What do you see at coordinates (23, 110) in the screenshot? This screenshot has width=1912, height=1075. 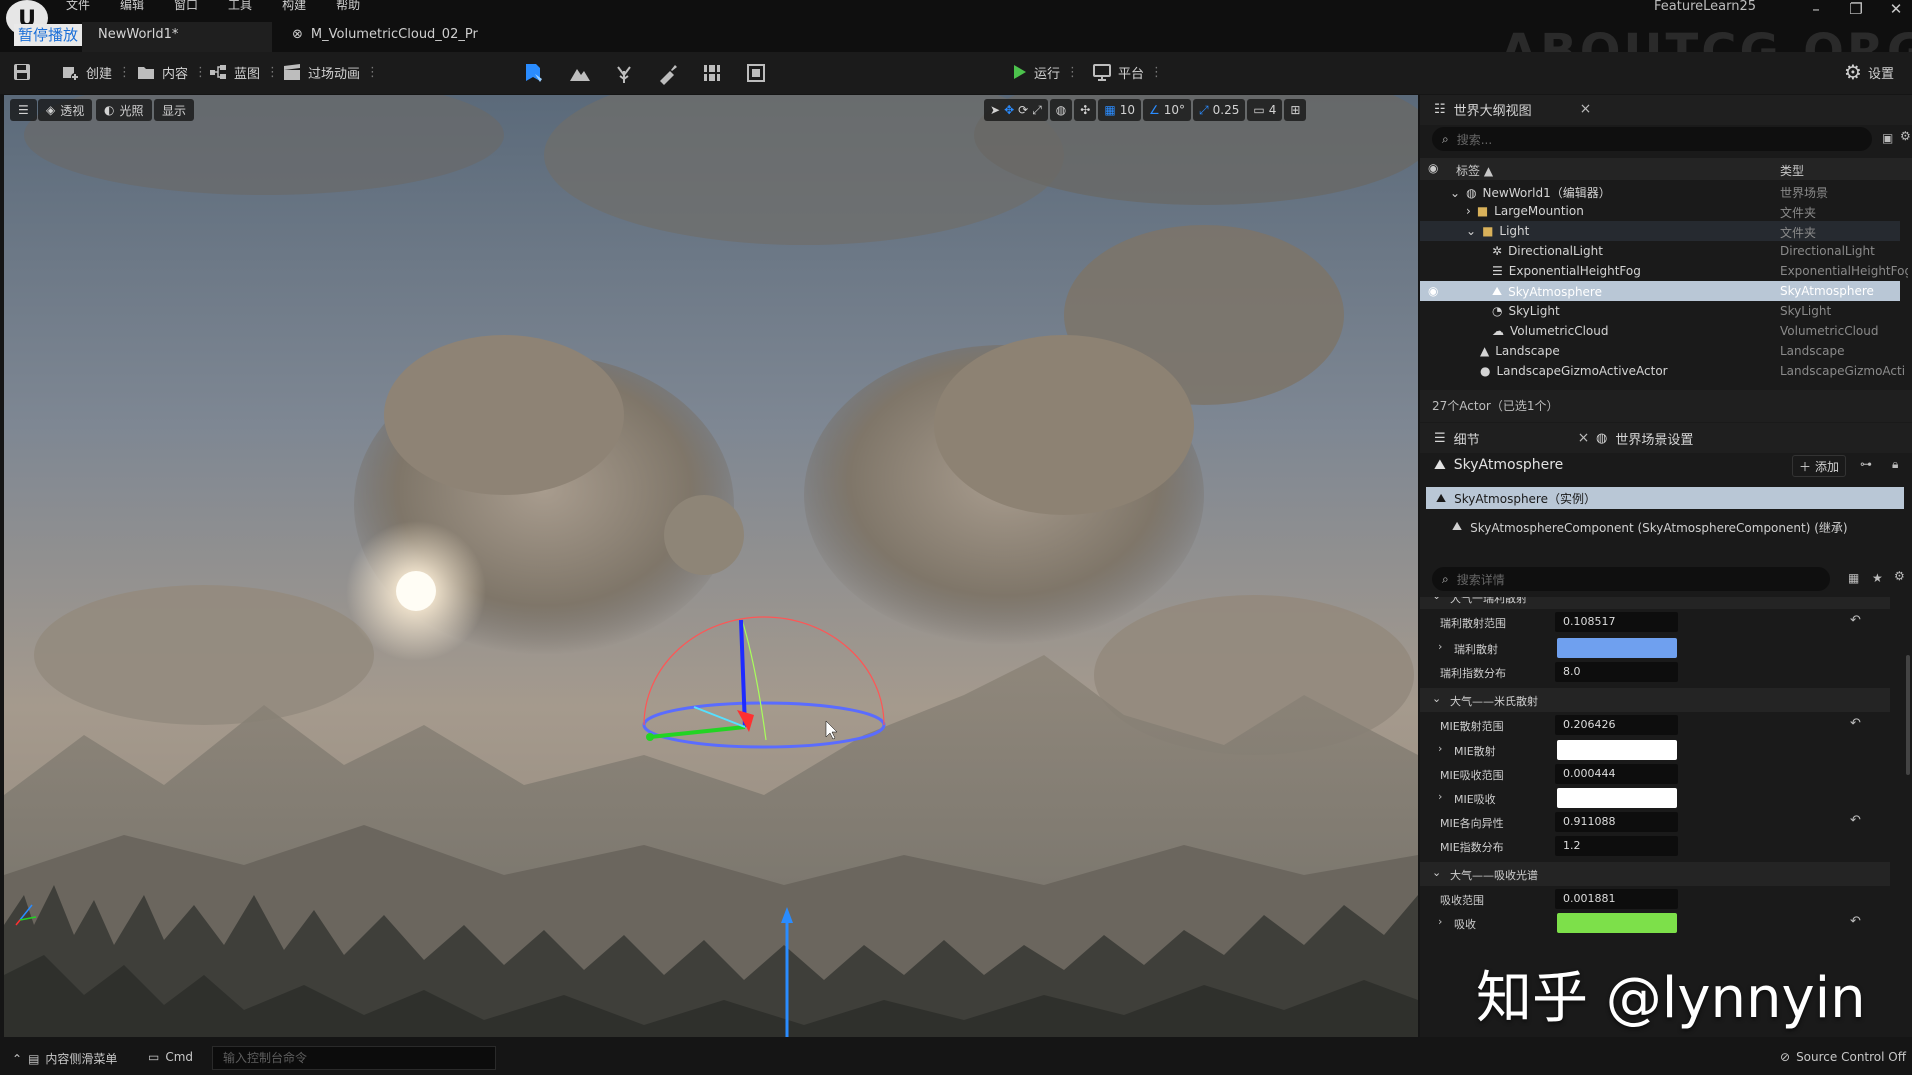 I see `viewport-menu-button: ☰` at bounding box center [23, 110].